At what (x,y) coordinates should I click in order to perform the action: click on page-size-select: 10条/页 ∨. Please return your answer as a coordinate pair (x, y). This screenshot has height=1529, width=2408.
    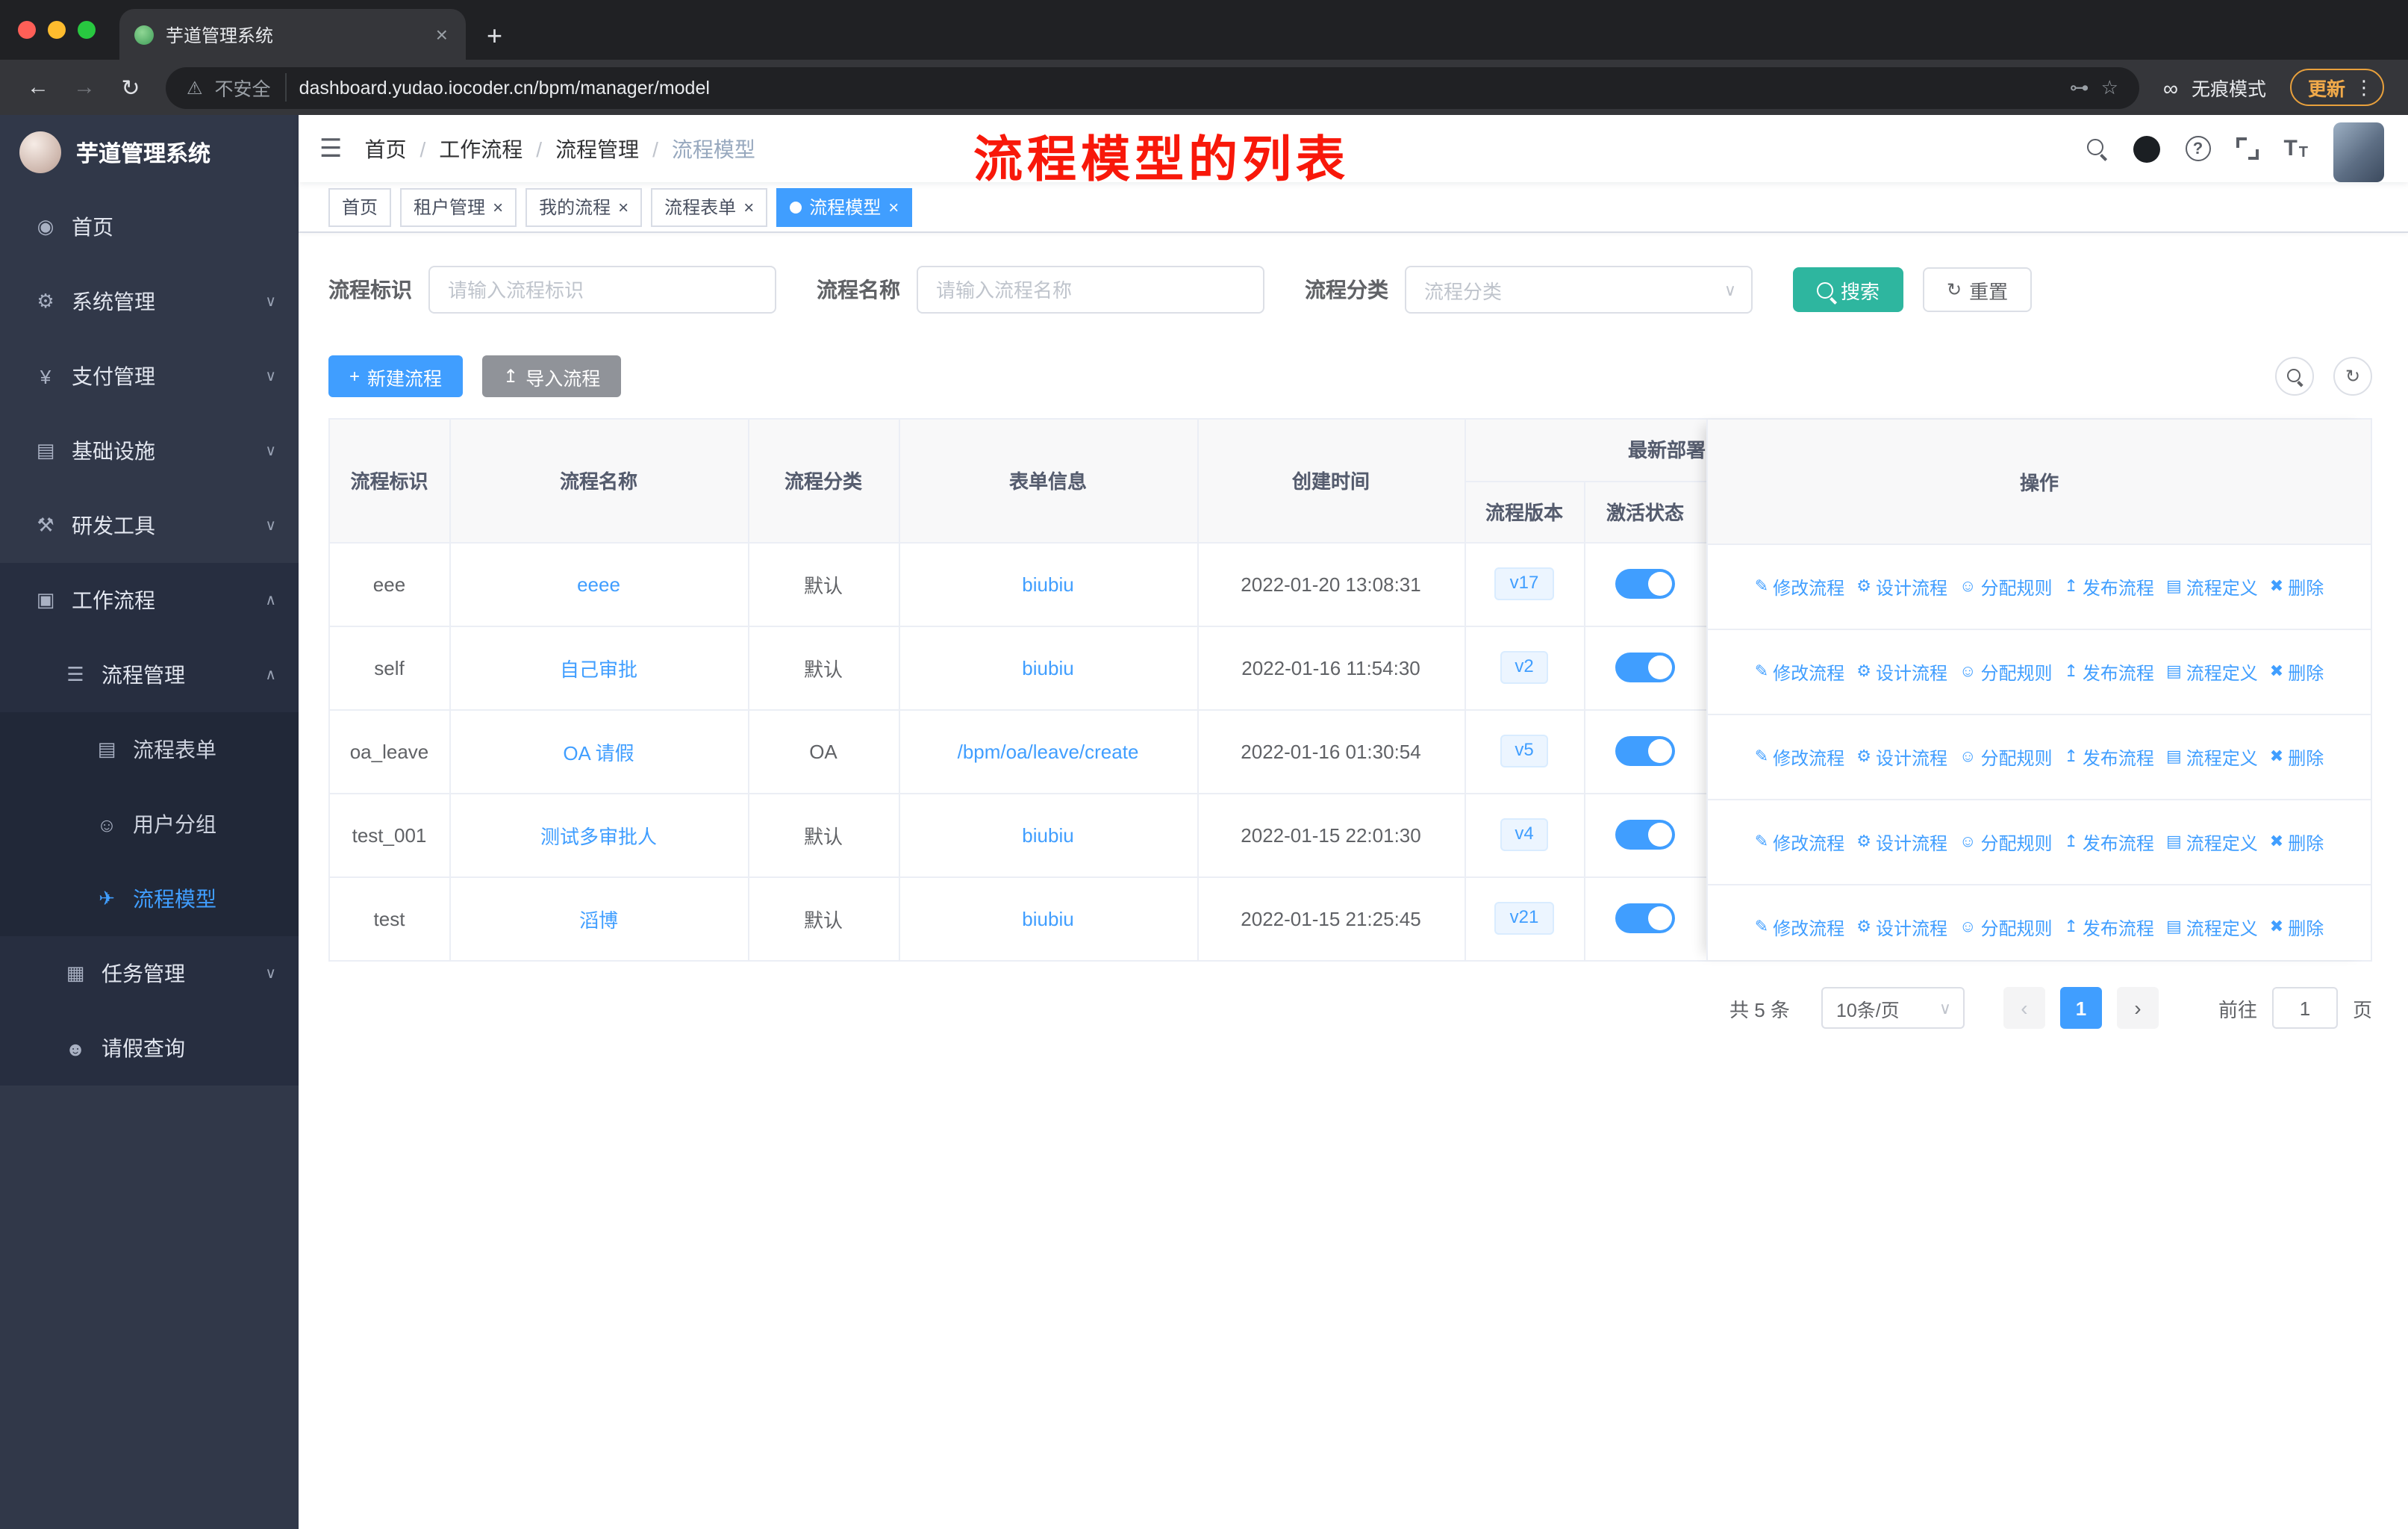
    Looking at the image, I should click on (1893, 1008).